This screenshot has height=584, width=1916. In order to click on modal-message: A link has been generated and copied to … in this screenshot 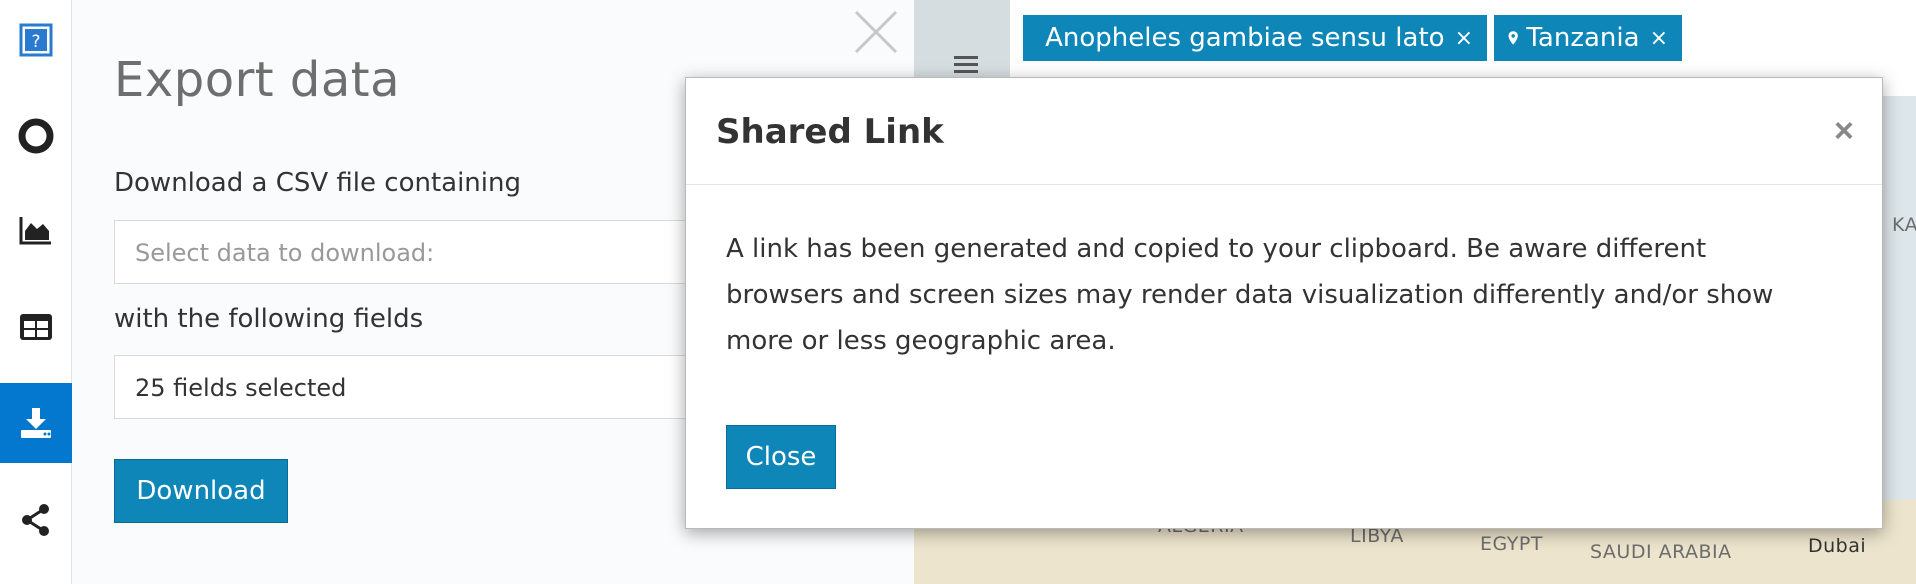, I will do `click(1250, 295)`.